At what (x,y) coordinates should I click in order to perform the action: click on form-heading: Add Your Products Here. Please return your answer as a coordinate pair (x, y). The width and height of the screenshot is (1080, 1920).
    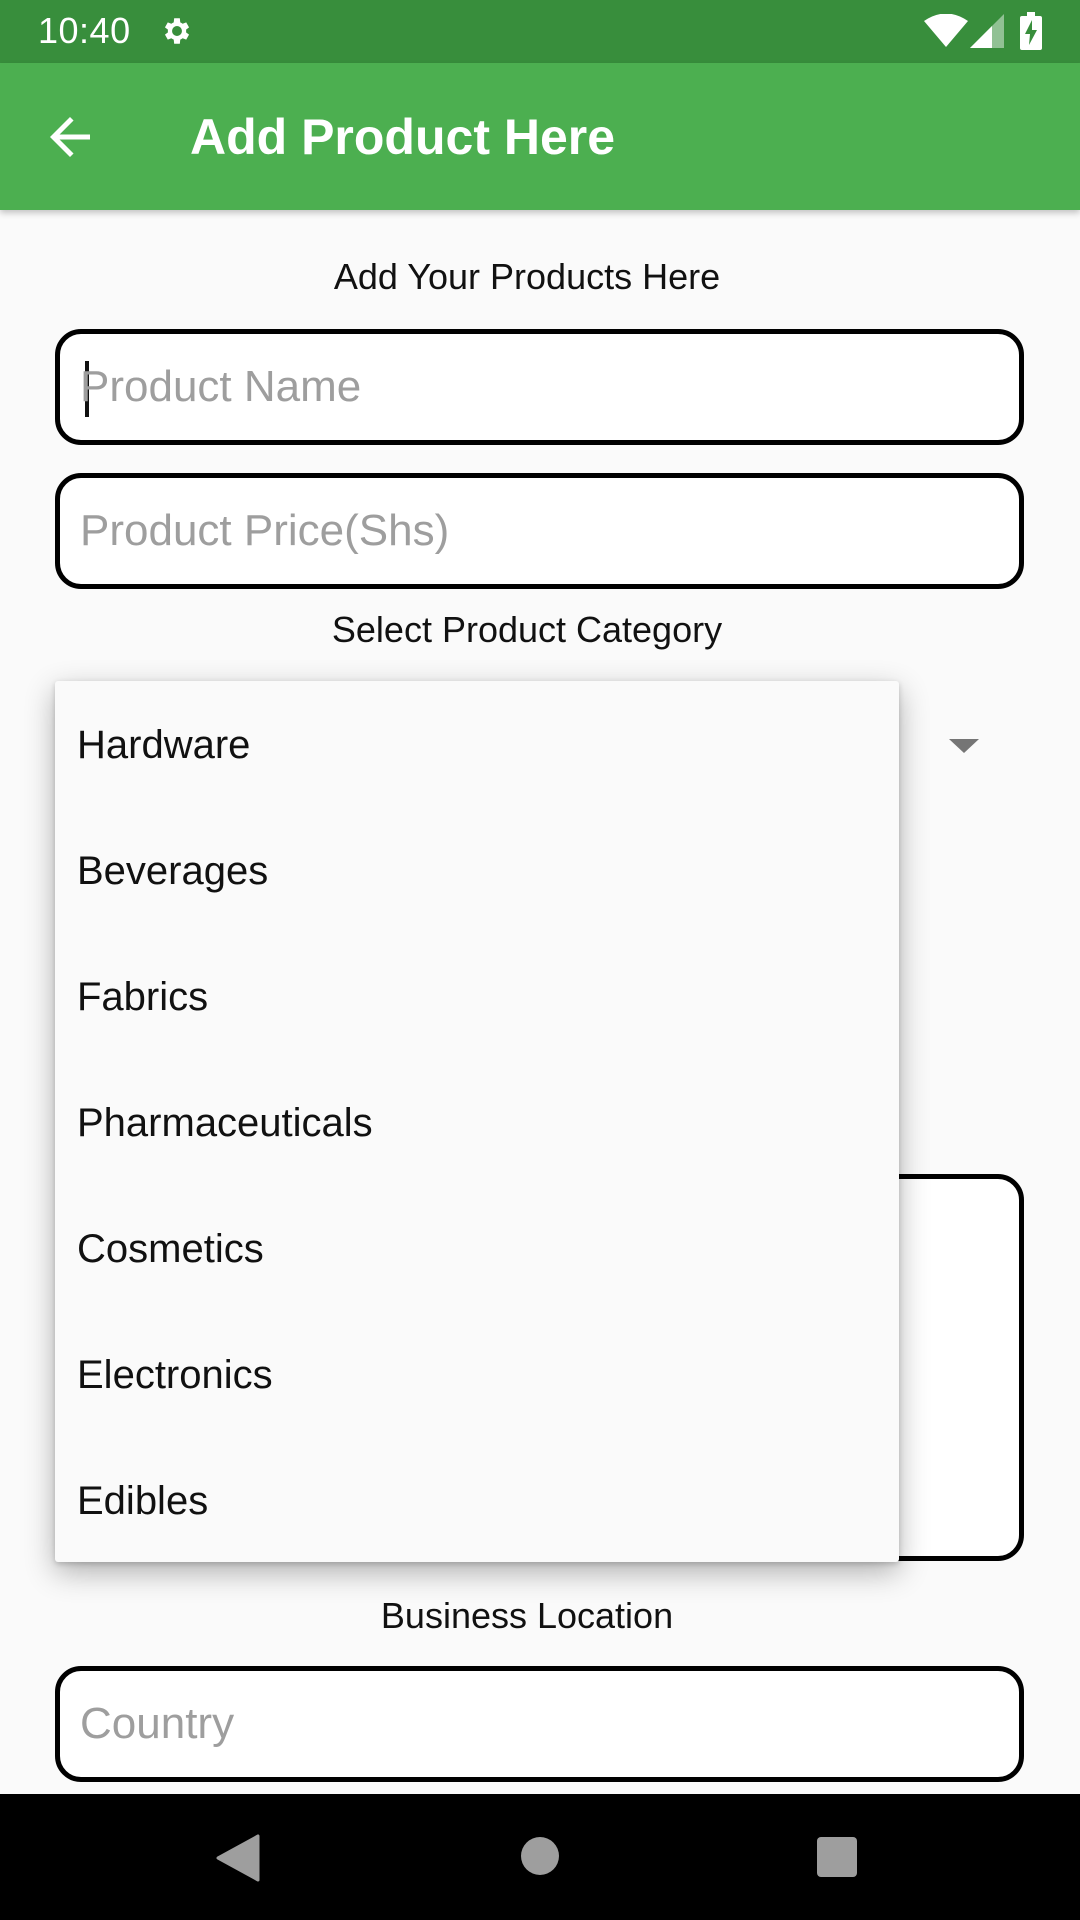
    Looking at the image, I should click on (527, 276).